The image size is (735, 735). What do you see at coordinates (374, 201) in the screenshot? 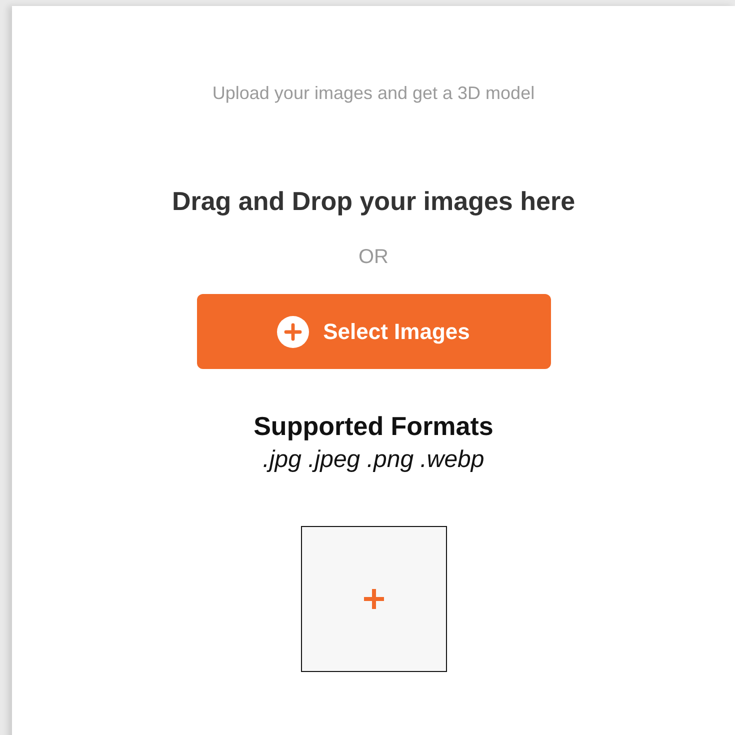
I see `drop-heading: Drag and Drop your images here` at bounding box center [374, 201].